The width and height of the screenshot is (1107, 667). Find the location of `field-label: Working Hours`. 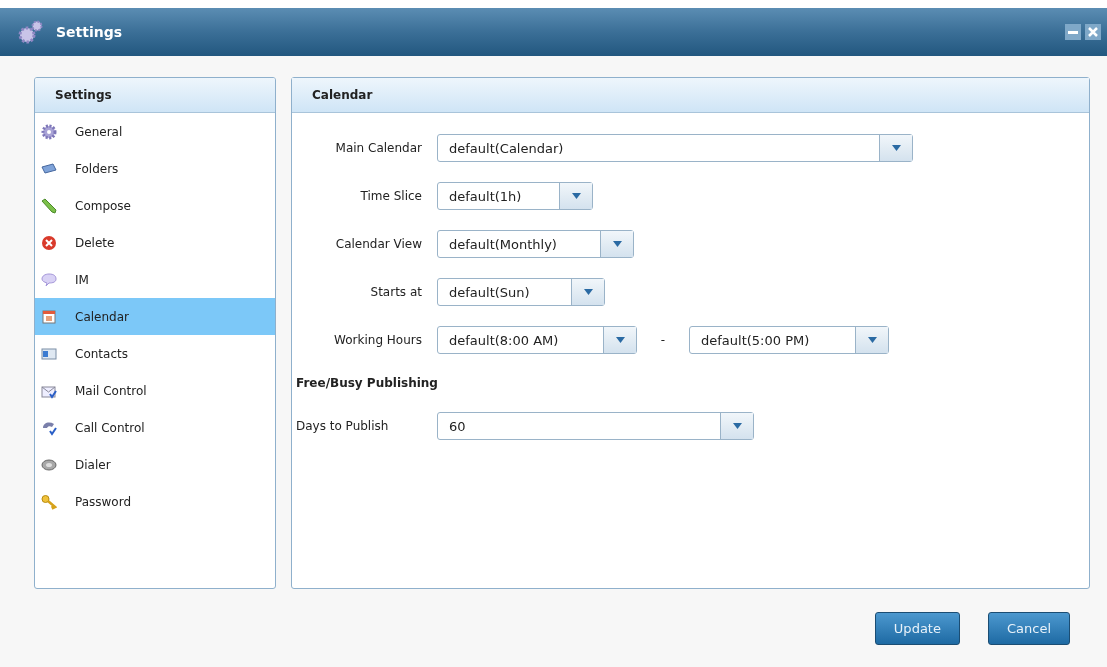

field-label: Working Hours is located at coordinates (378, 340).